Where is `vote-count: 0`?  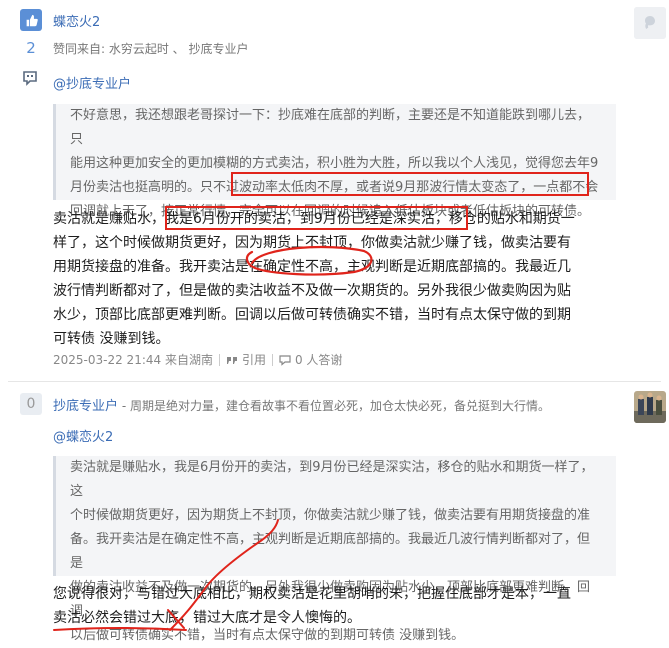 vote-count: 0 is located at coordinates (31, 404).